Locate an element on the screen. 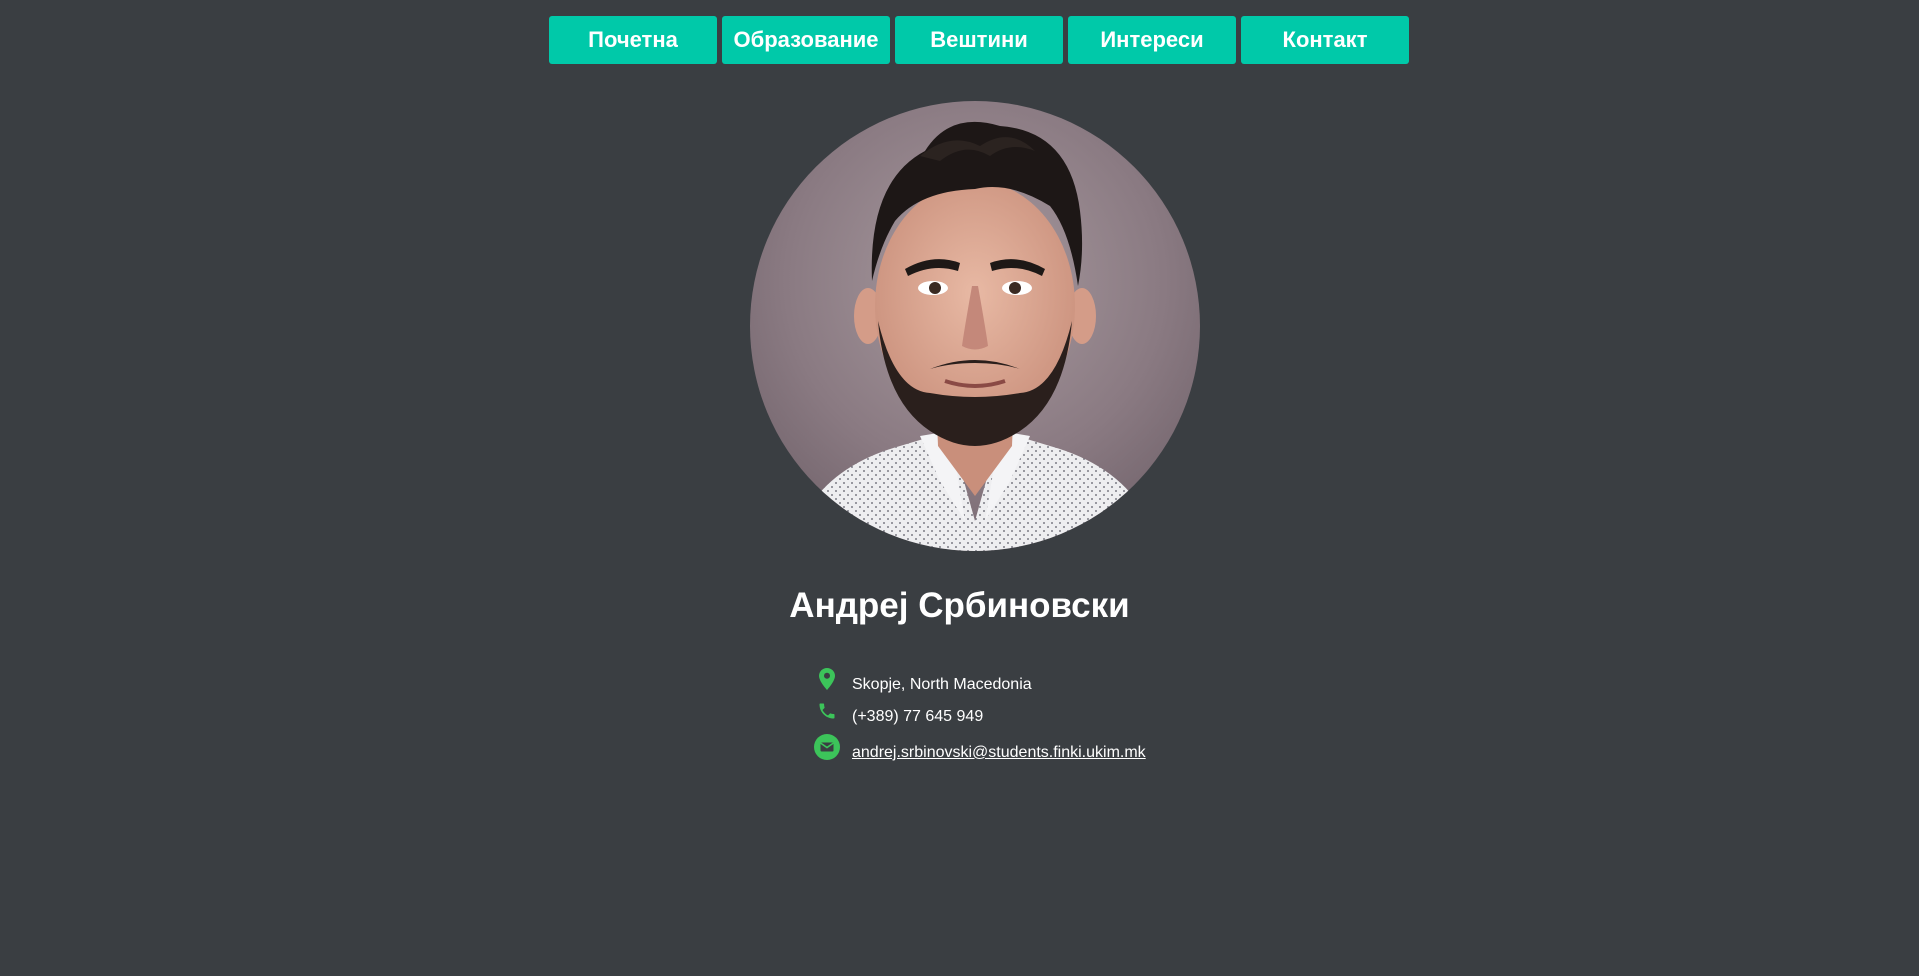 This screenshot has height=976, width=1919. nav-education-button: Образование is located at coordinates (806, 40).